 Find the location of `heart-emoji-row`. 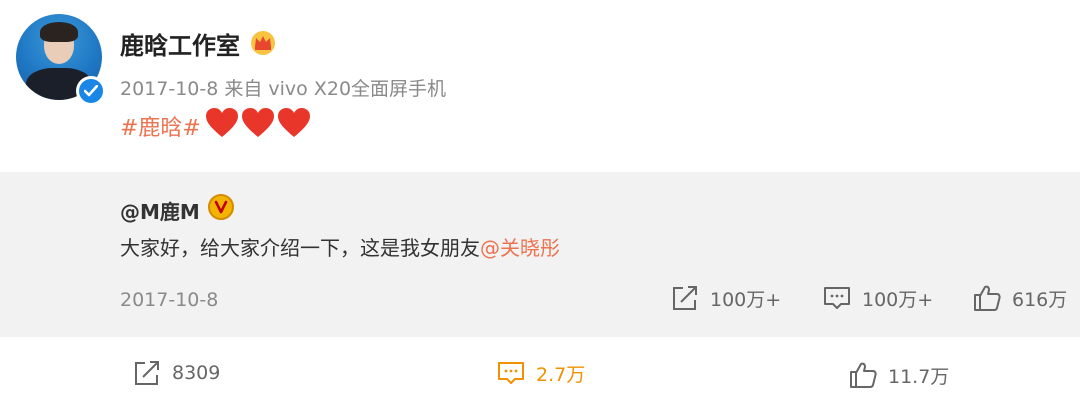

heart-emoji-row is located at coordinates (258, 123).